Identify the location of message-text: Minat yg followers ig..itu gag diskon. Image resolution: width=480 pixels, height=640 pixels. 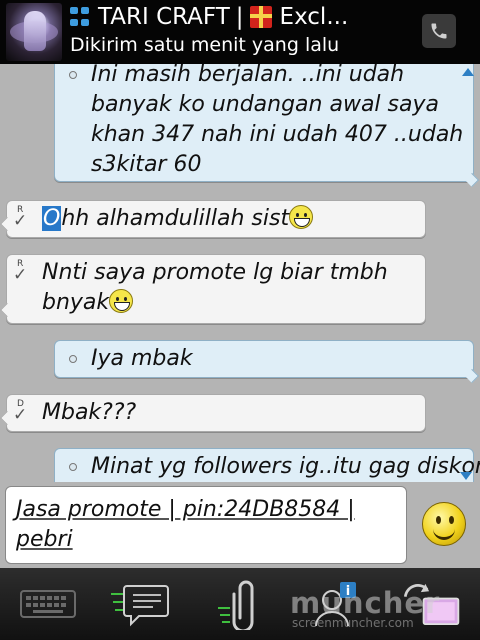
(285, 466).